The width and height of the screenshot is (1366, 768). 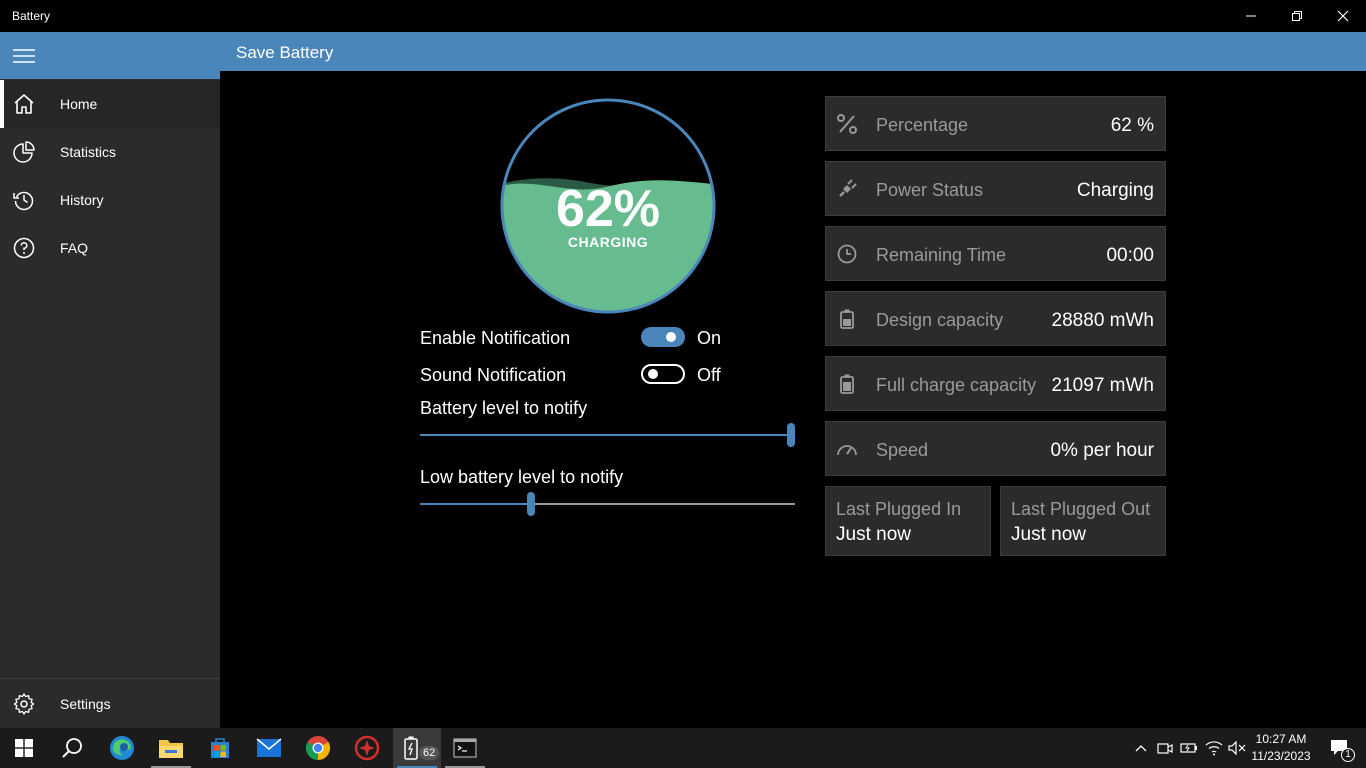 I want to click on sidebar-item-label: Home, so click(x=79, y=104).